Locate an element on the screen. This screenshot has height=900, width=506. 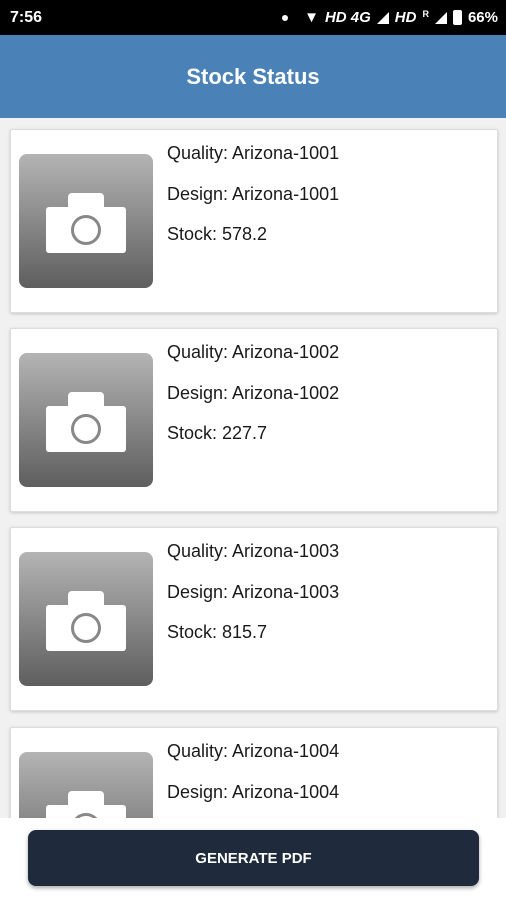
footer: GENERATE PDF is located at coordinates (253, 859).